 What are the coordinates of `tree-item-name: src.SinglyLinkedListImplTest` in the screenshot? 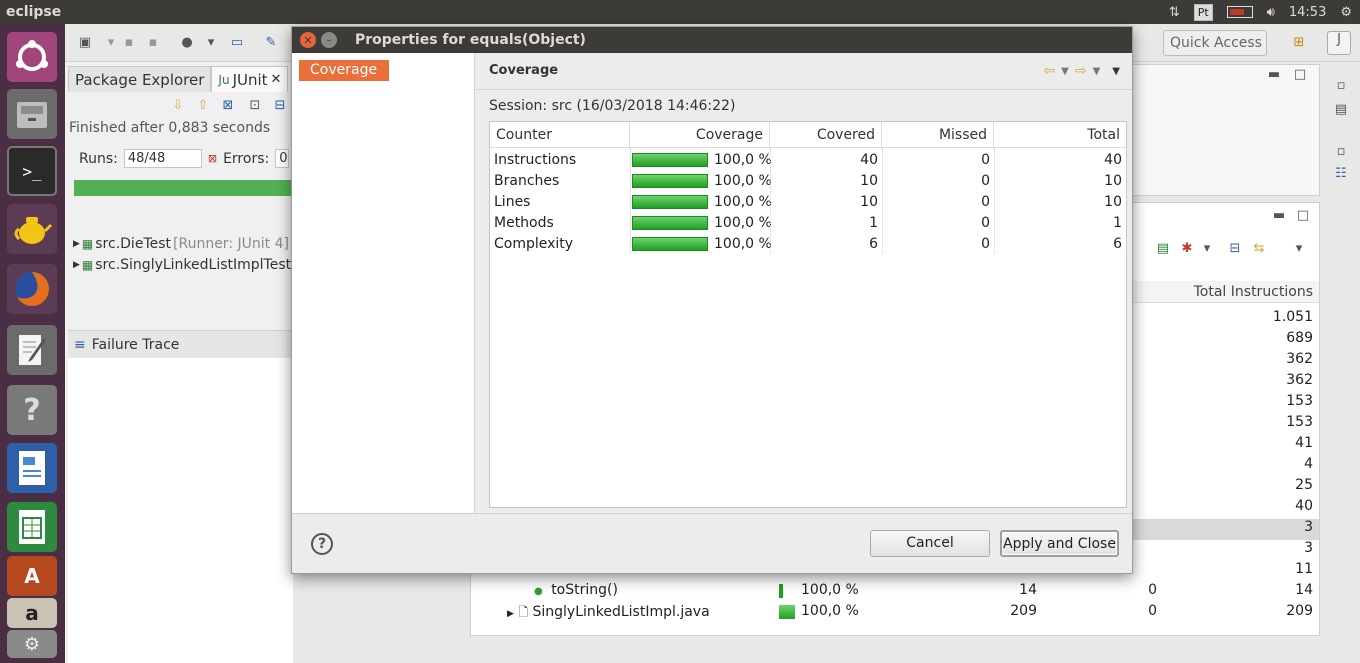 It's located at (193, 265).